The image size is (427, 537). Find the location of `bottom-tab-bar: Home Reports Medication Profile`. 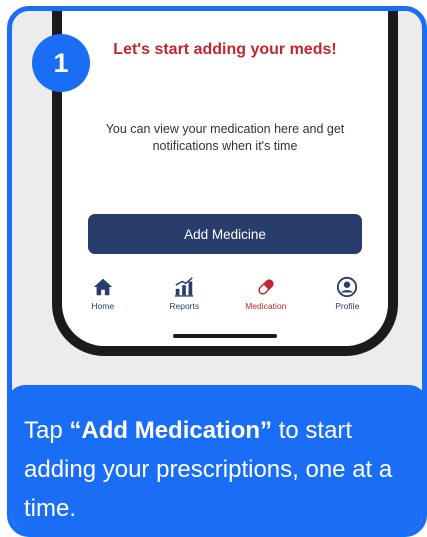

bottom-tab-bar: Home Reports Medication Profile is located at coordinates (225, 296).